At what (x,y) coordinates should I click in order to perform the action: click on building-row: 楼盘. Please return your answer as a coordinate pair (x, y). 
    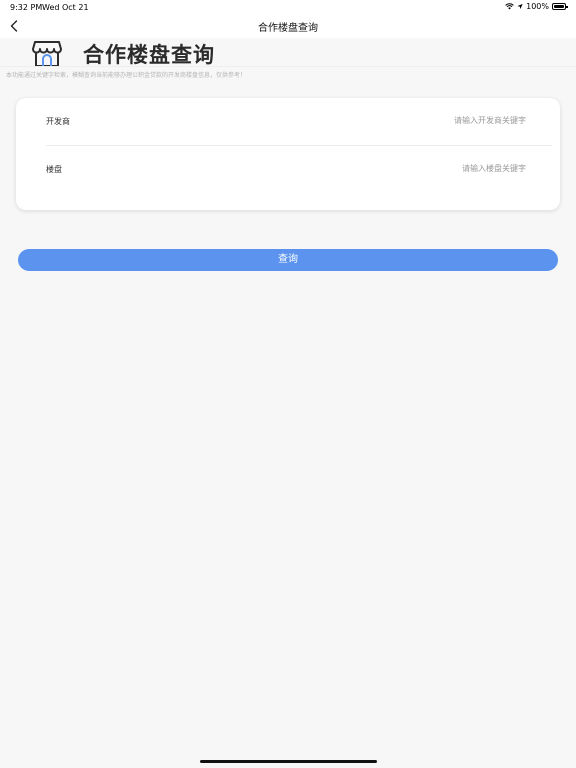
    Looking at the image, I should click on (299, 170).